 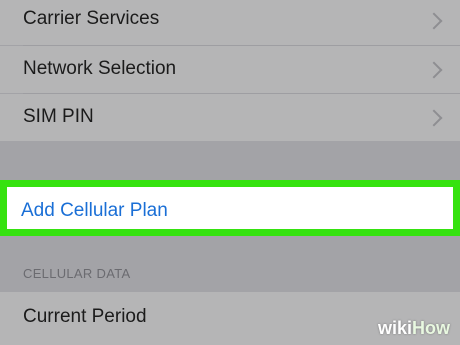 I want to click on network-selection-row: Network Selection, so click(x=230, y=69).